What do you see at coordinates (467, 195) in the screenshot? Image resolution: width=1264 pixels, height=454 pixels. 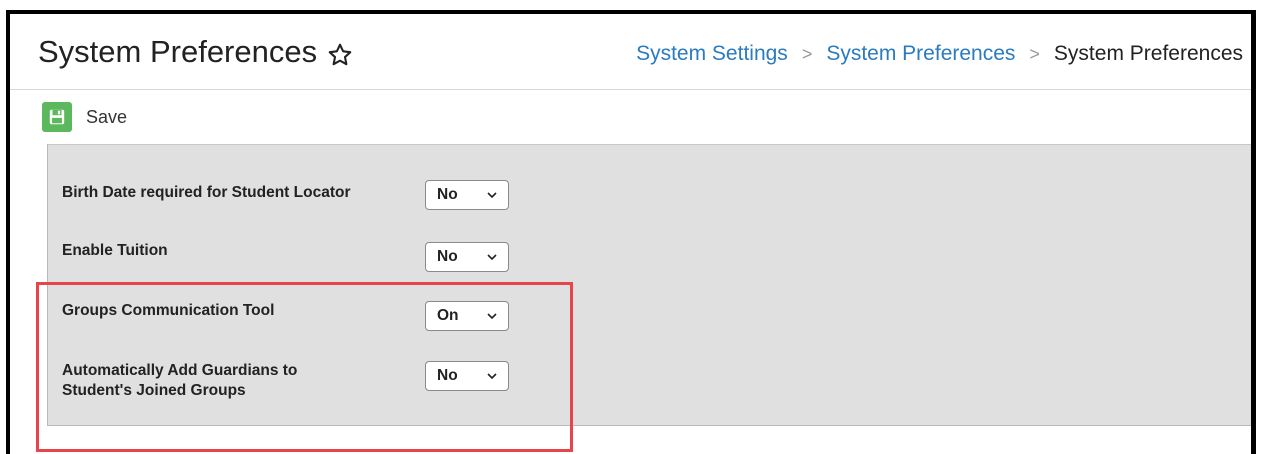 I see `birth-date-required-select: No` at bounding box center [467, 195].